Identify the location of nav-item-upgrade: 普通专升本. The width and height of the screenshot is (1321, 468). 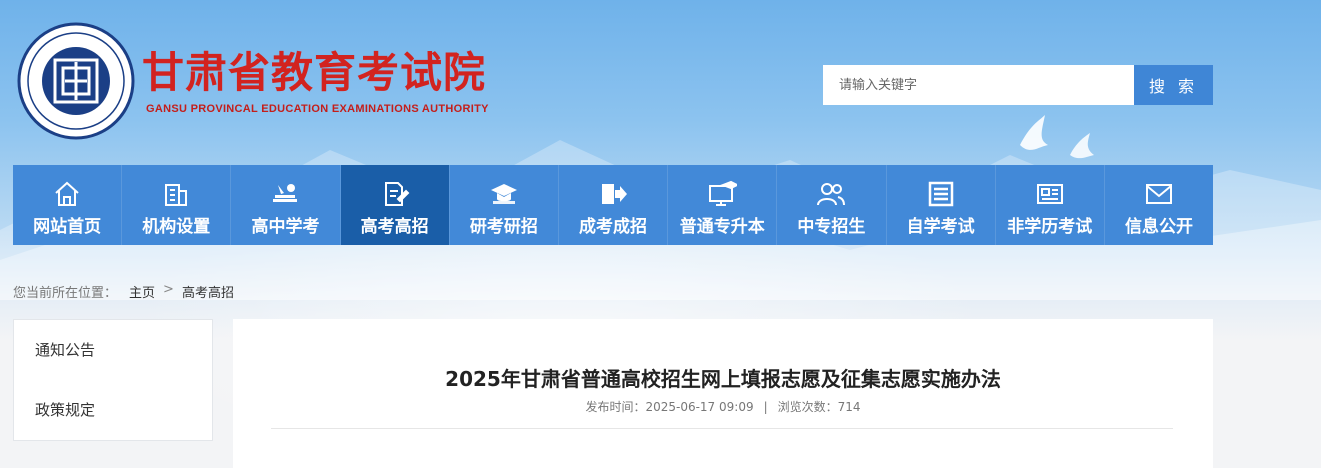
(723, 205).